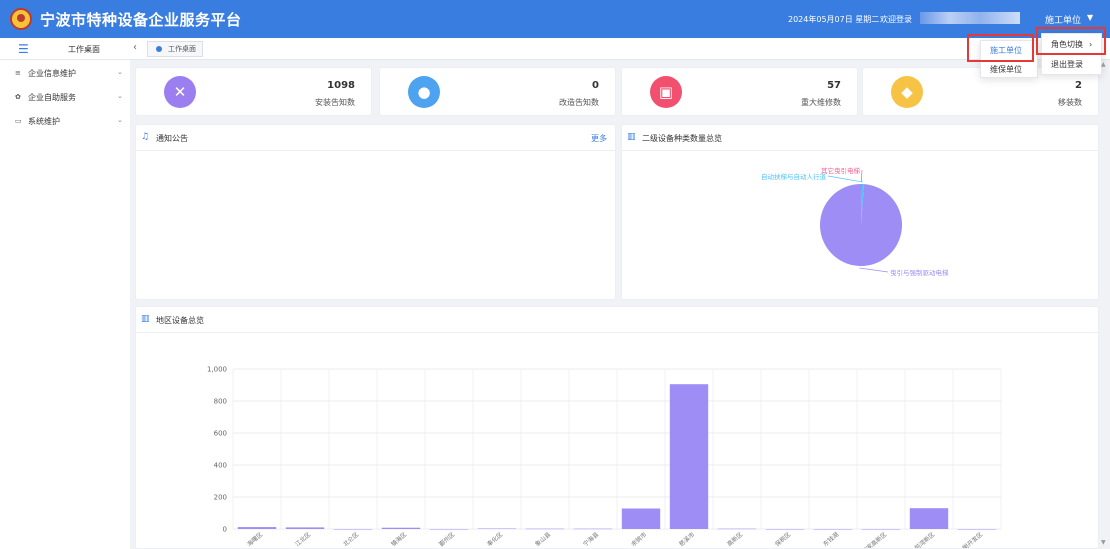 The image size is (1110, 549). What do you see at coordinates (253, 91) in the screenshot?
I see `stat-card-install: ✕ 1098 安装告知数` at bounding box center [253, 91].